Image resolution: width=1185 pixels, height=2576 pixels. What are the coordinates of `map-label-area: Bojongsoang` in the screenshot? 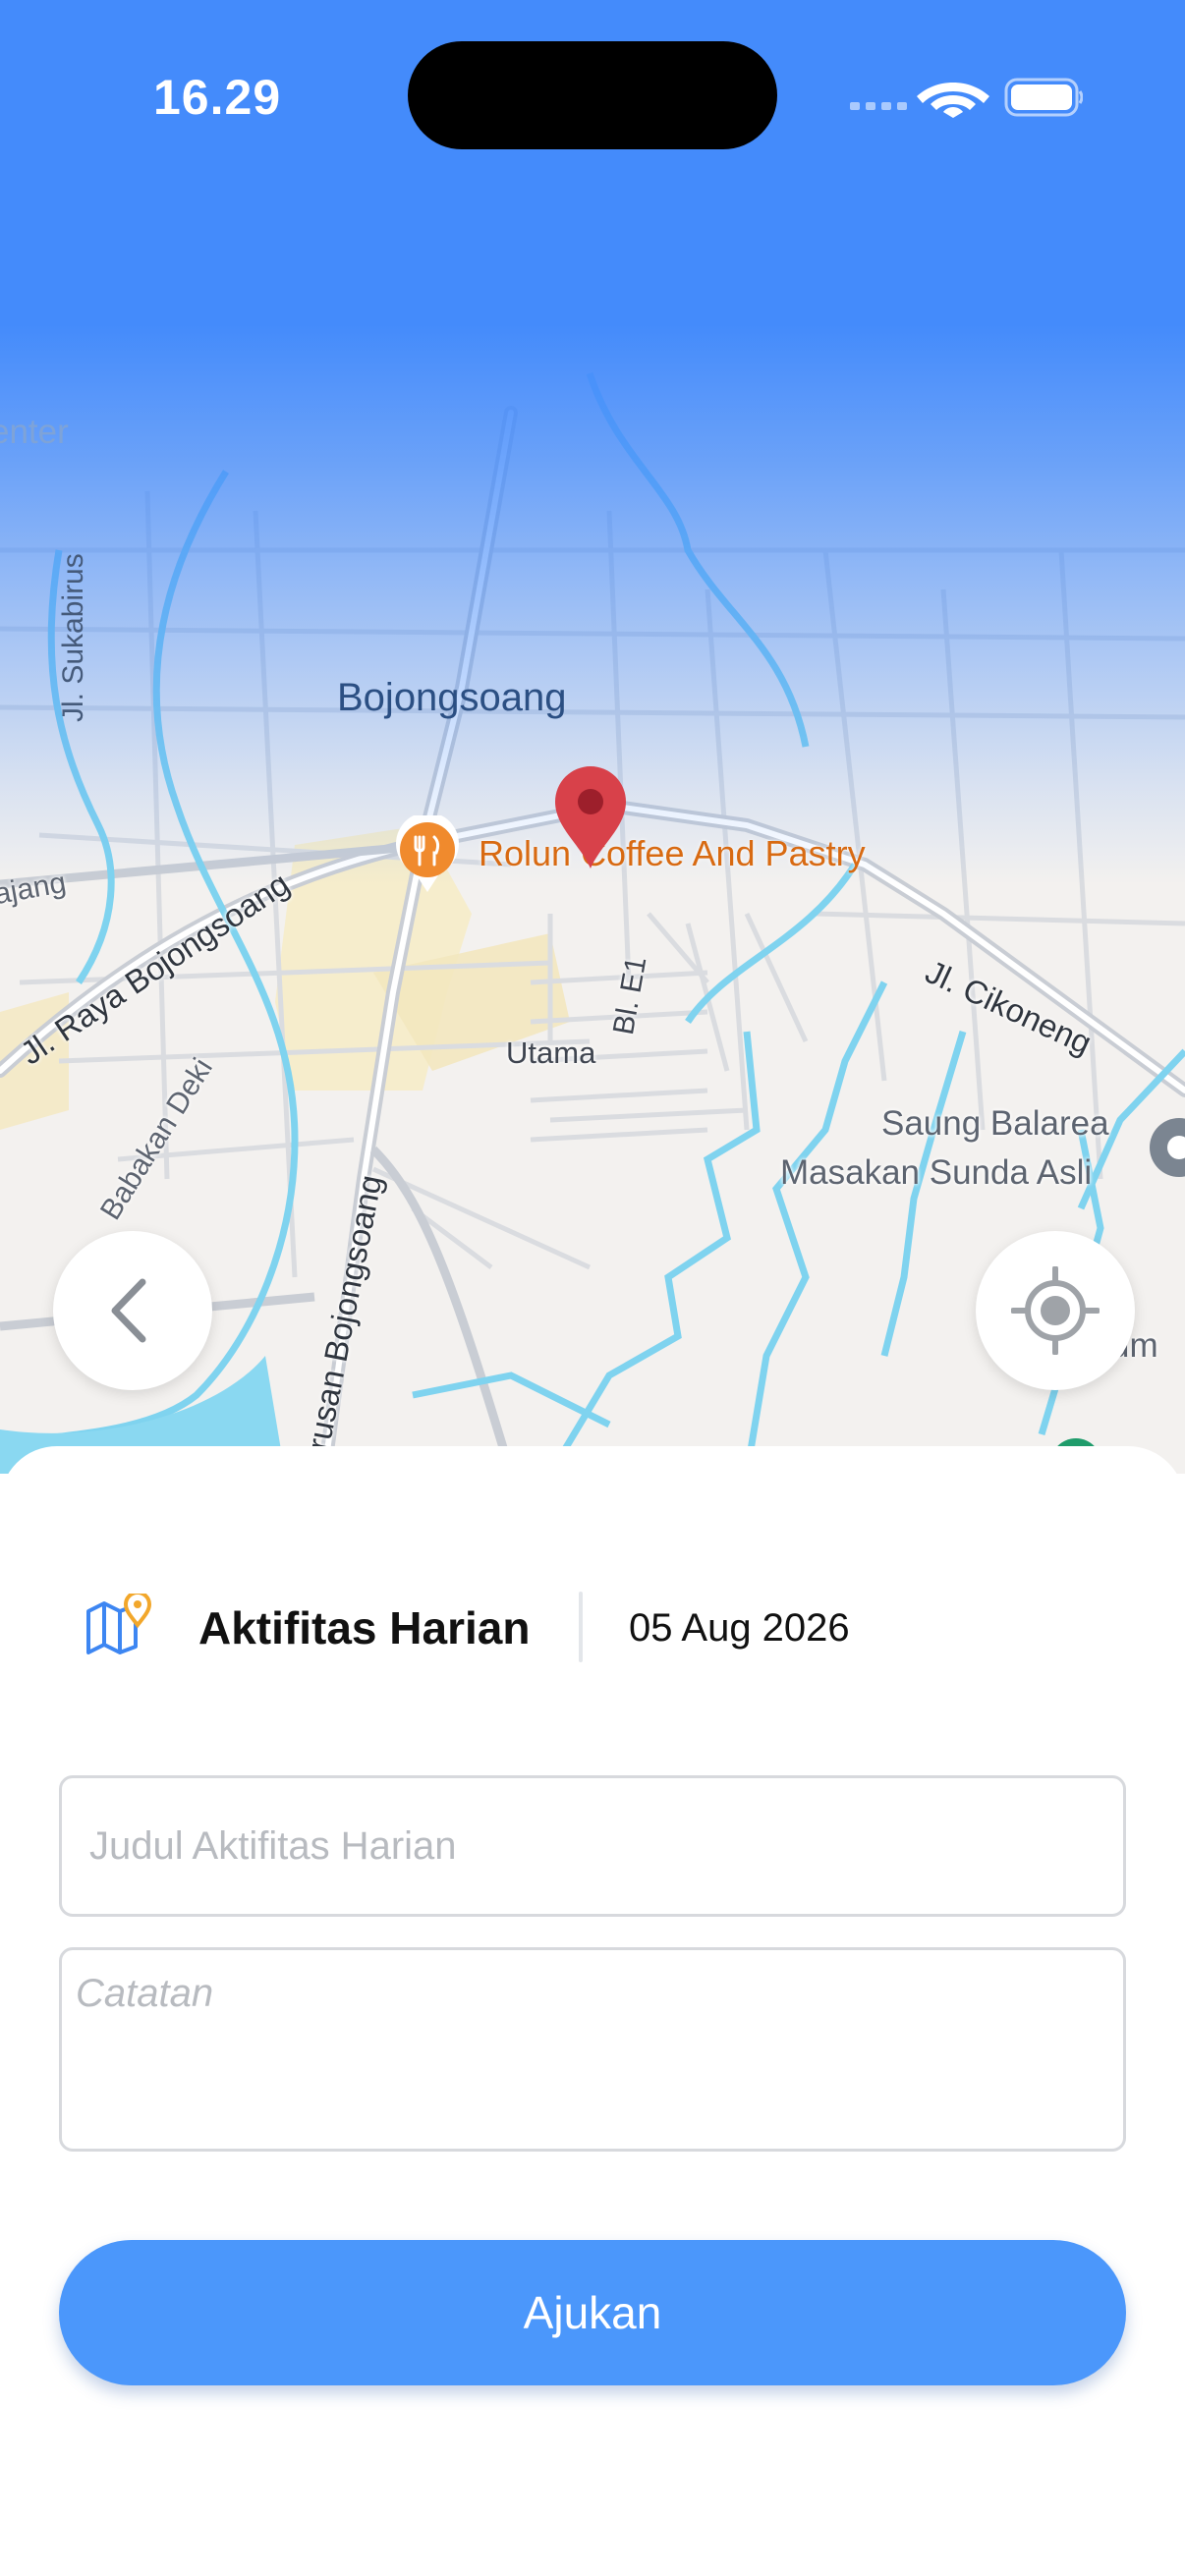 It's located at (452, 698).